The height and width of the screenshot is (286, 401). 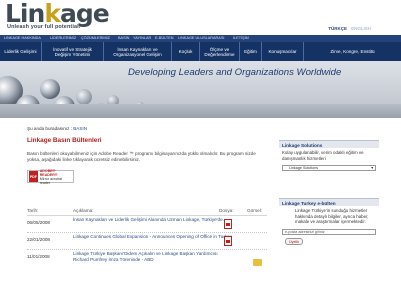 What do you see at coordinates (64, 140) in the screenshot?
I see `page-title: Linkage Basın Bültenleri` at bounding box center [64, 140].